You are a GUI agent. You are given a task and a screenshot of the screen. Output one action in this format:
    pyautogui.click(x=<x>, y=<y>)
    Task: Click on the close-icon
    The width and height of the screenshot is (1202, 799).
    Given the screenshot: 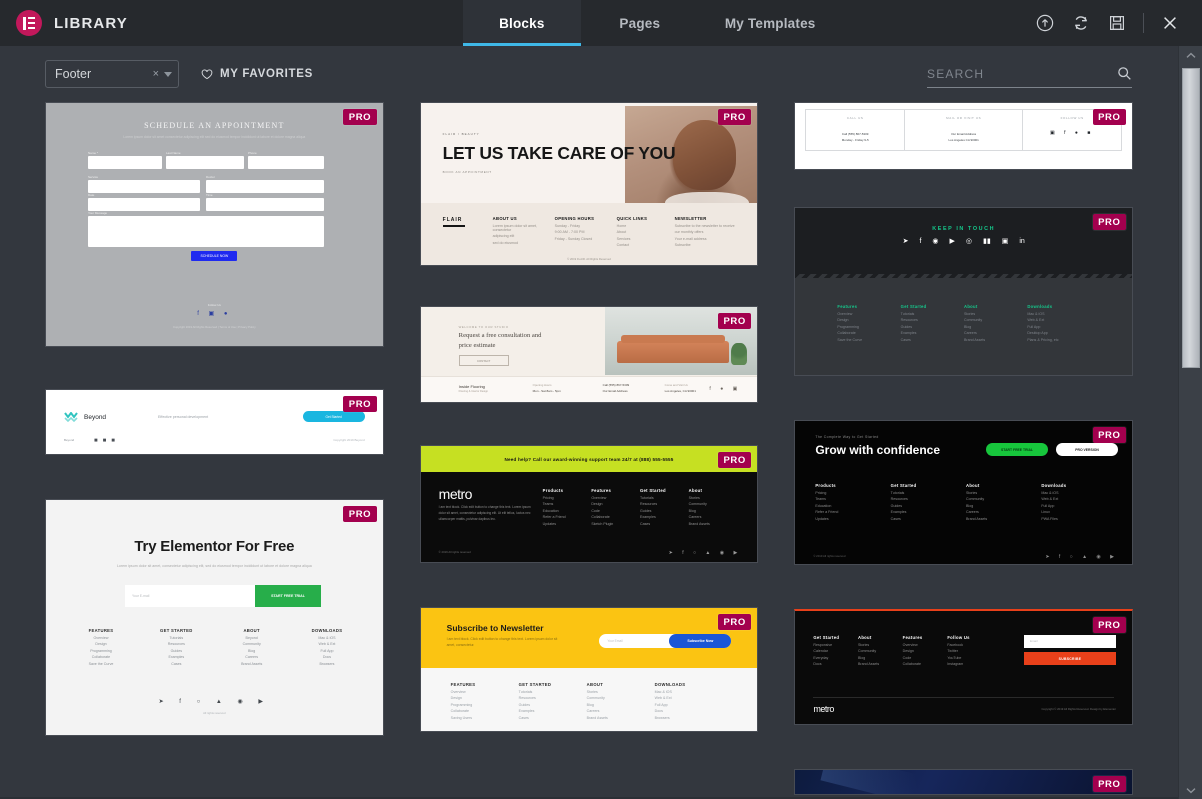 What is the action you would take?
    pyautogui.click(x=1170, y=23)
    